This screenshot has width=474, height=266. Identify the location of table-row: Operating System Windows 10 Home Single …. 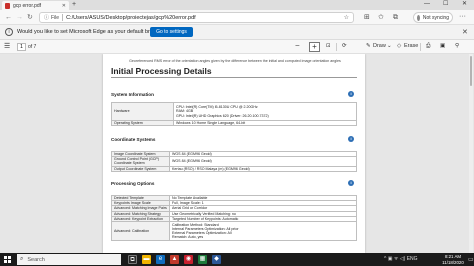
(234, 123).